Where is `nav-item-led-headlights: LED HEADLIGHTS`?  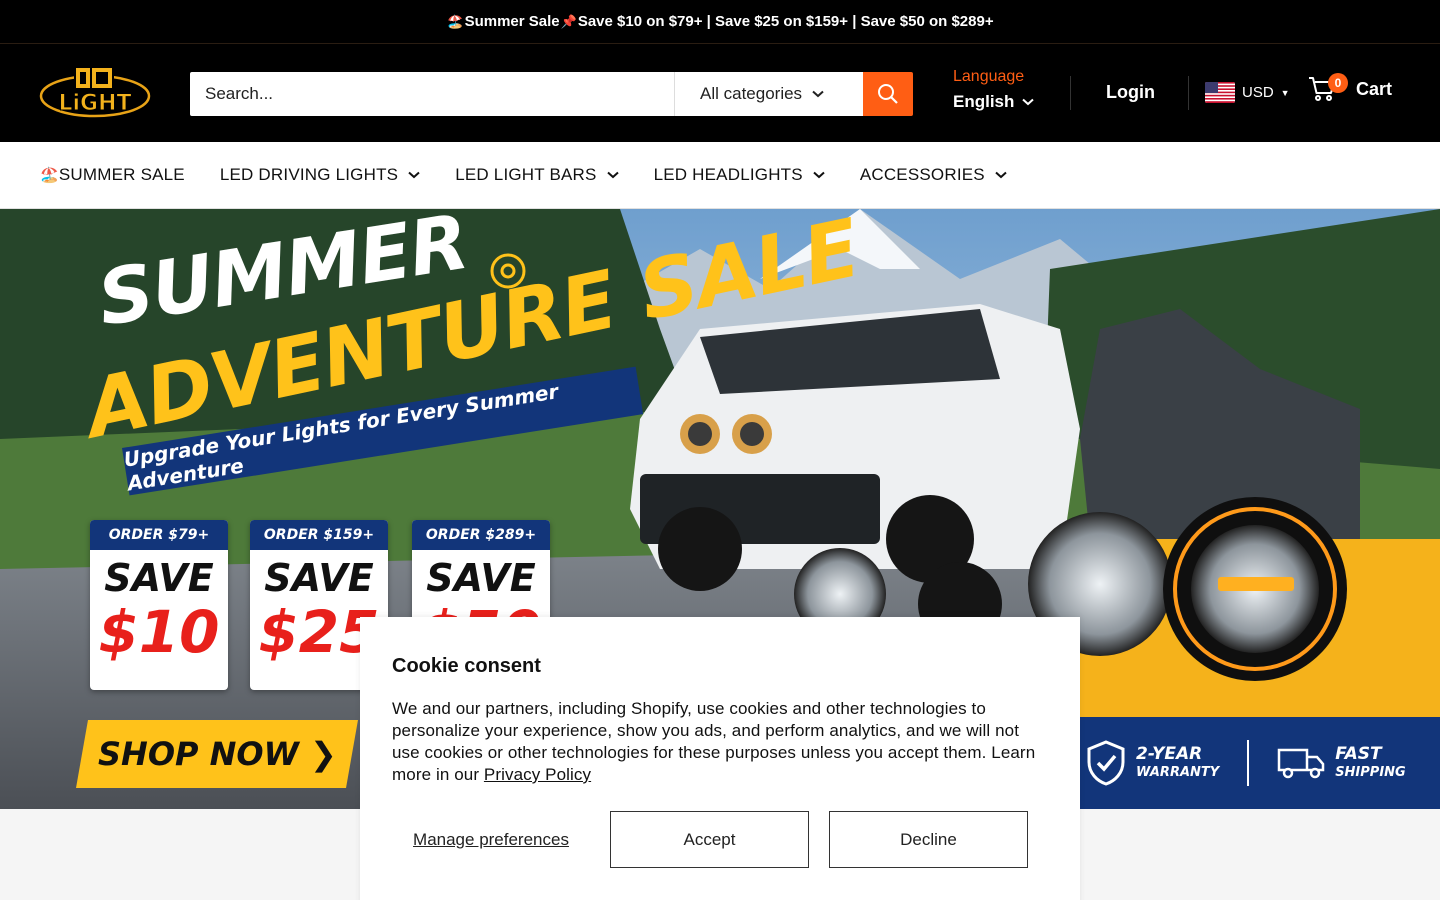
nav-item-led-headlights: LED HEADLIGHTS is located at coordinates (739, 175).